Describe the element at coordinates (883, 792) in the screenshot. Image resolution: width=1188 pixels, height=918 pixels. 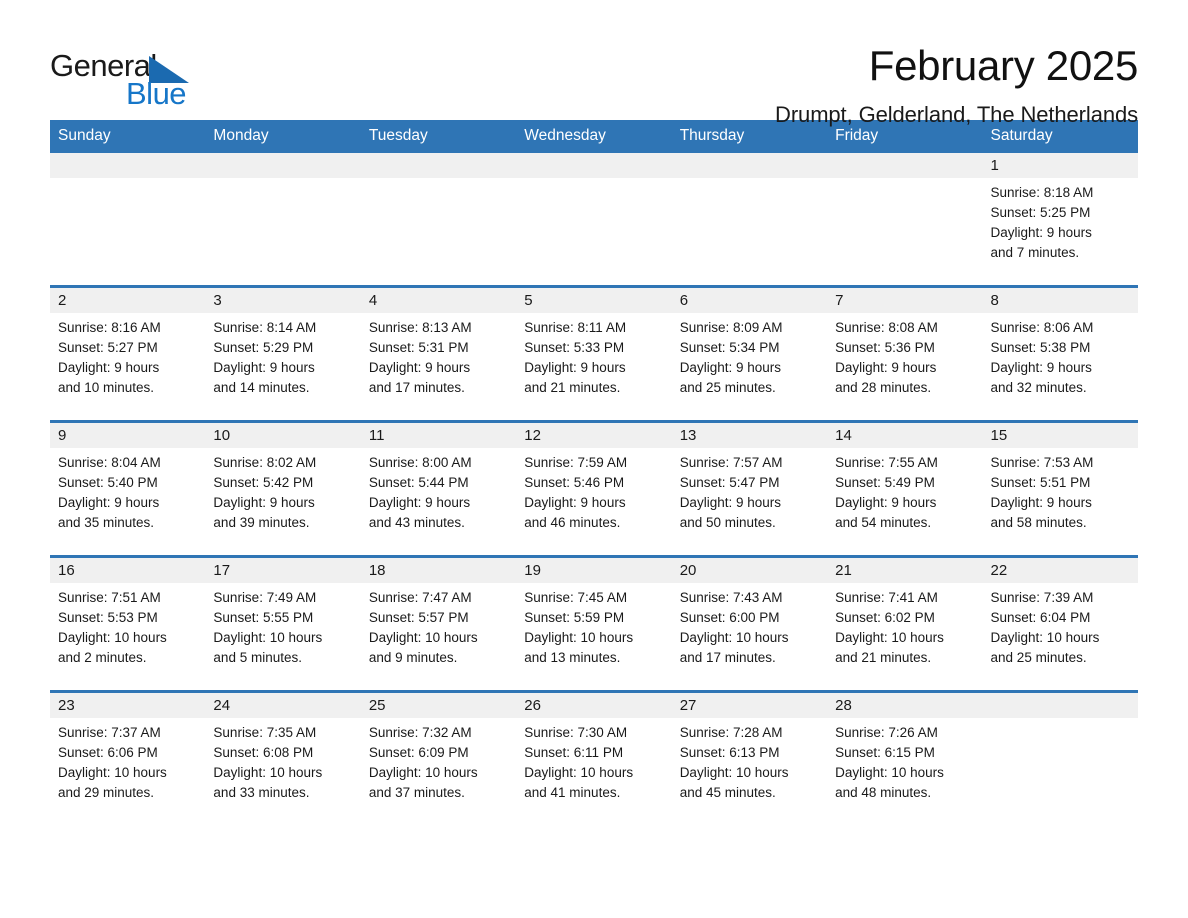
I see `daylight-text-line2: and 48 minutes.` at that location.